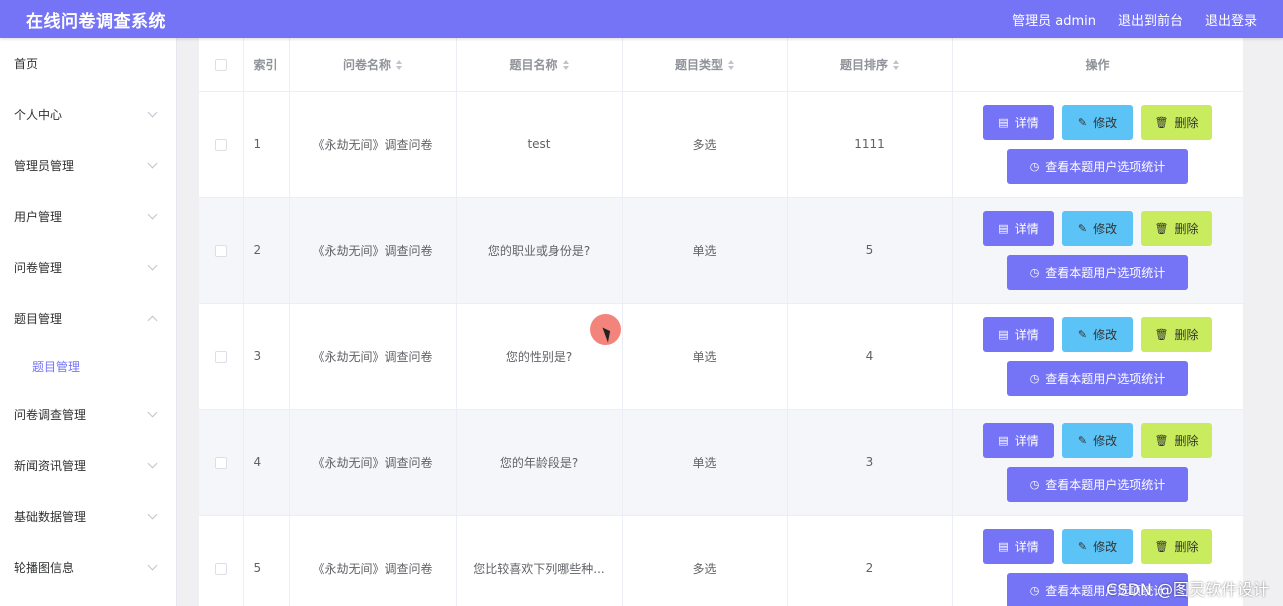  Describe the element at coordinates (26, 64) in the screenshot. I see `sidebar-item-label: 首页` at that location.